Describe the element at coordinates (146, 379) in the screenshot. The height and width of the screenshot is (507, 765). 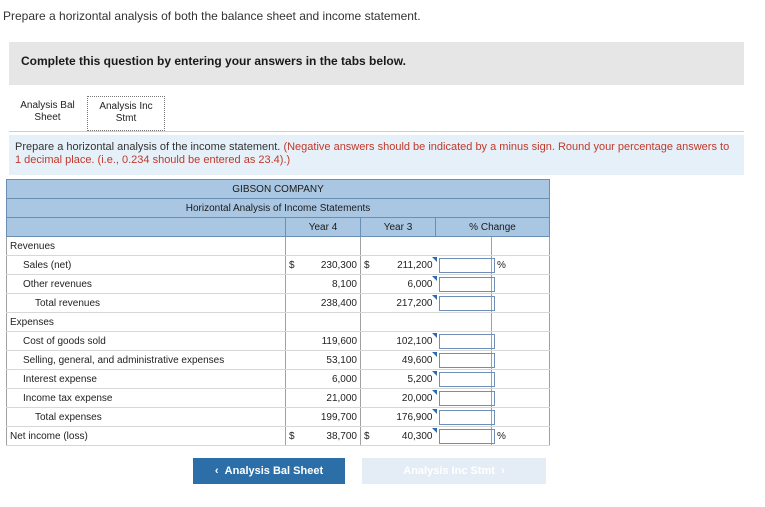
I see `row-label: Interest expense` at that location.